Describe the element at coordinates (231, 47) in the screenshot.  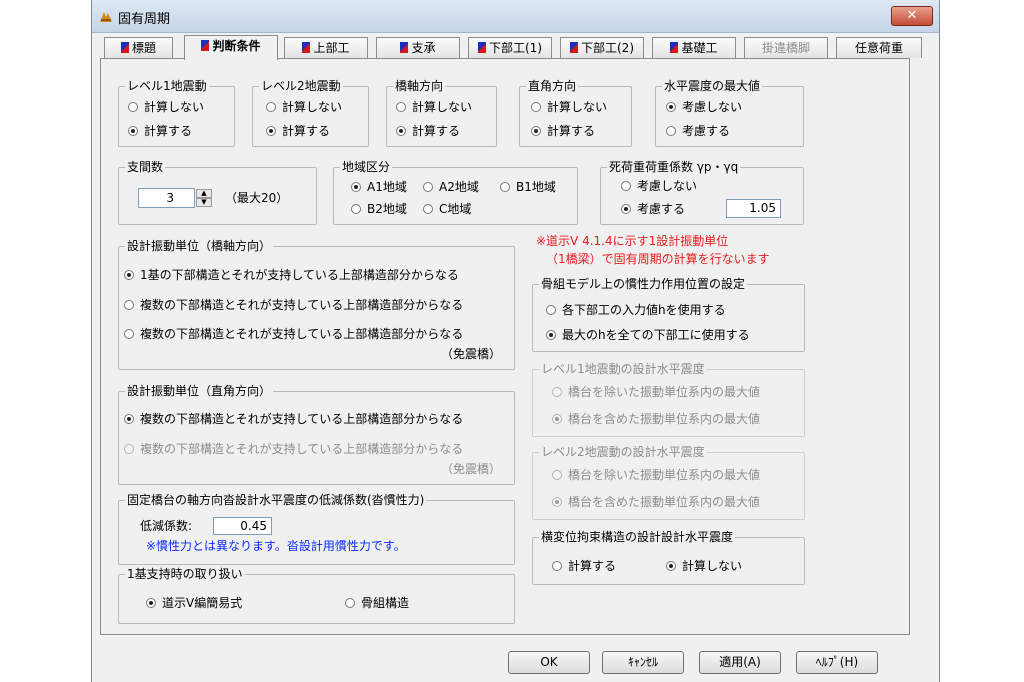
I see `tab-judgment-conditions: 判断条件` at that location.